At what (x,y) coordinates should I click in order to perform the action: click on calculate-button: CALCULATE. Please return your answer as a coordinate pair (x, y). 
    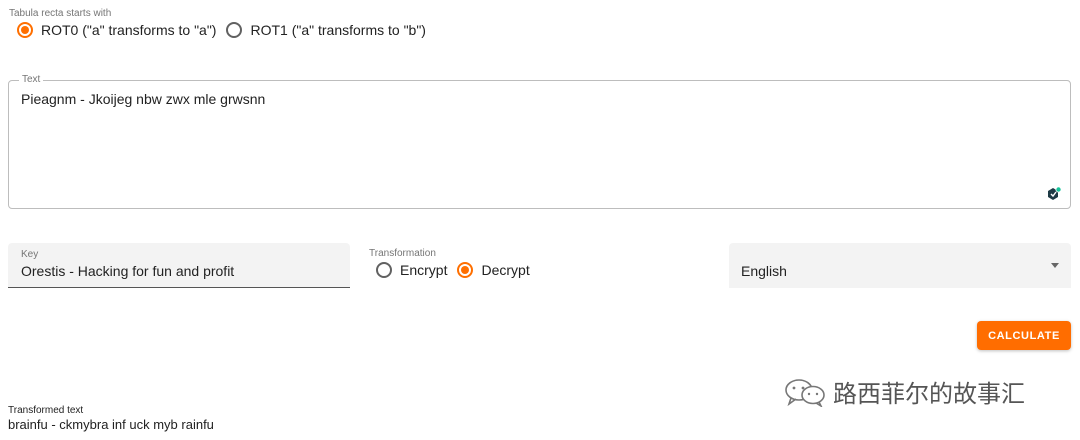
    Looking at the image, I should click on (1024, 335).